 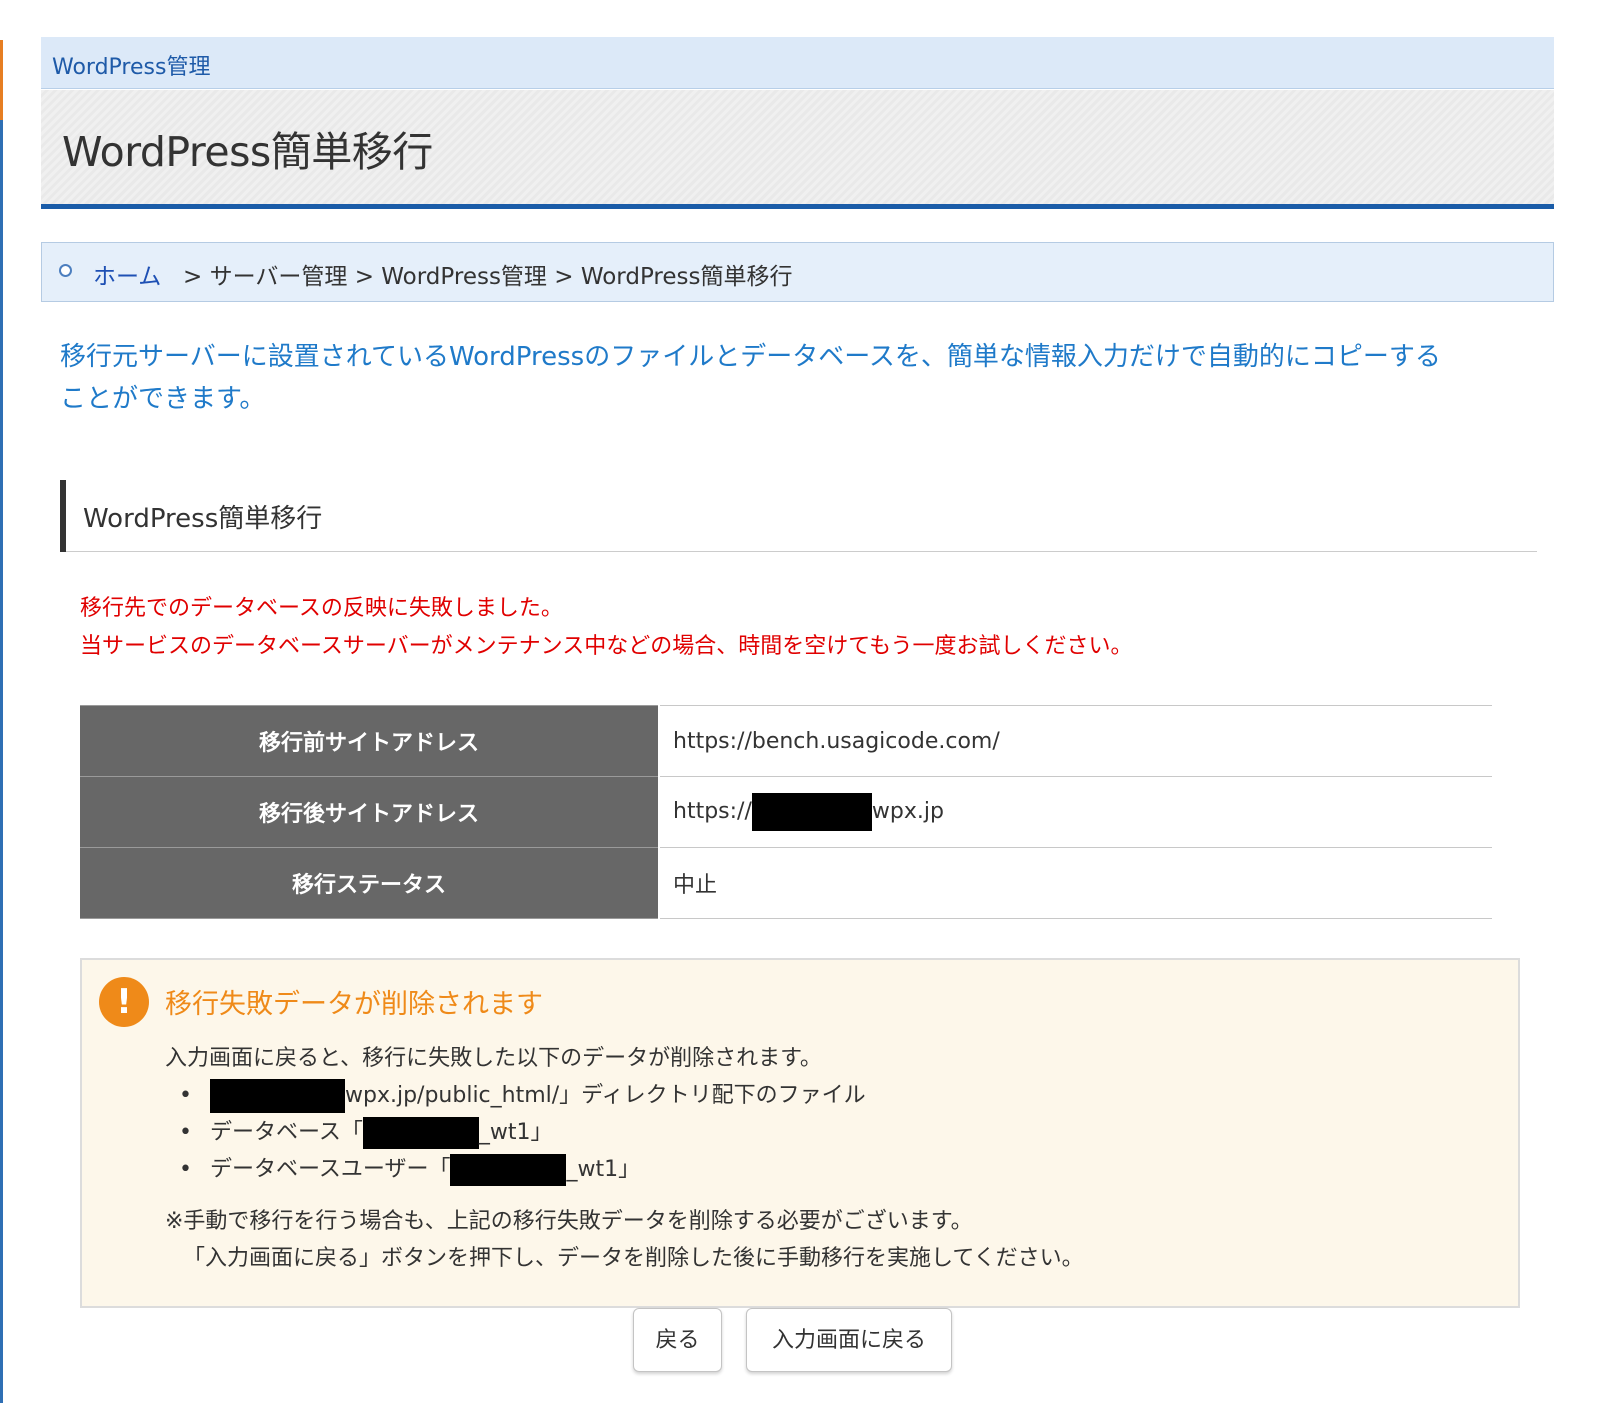 What do you see at coordinates (712, 811) in the screenshot?
I see `destination-address-prefix: https://` at bounding box center [712, 811].